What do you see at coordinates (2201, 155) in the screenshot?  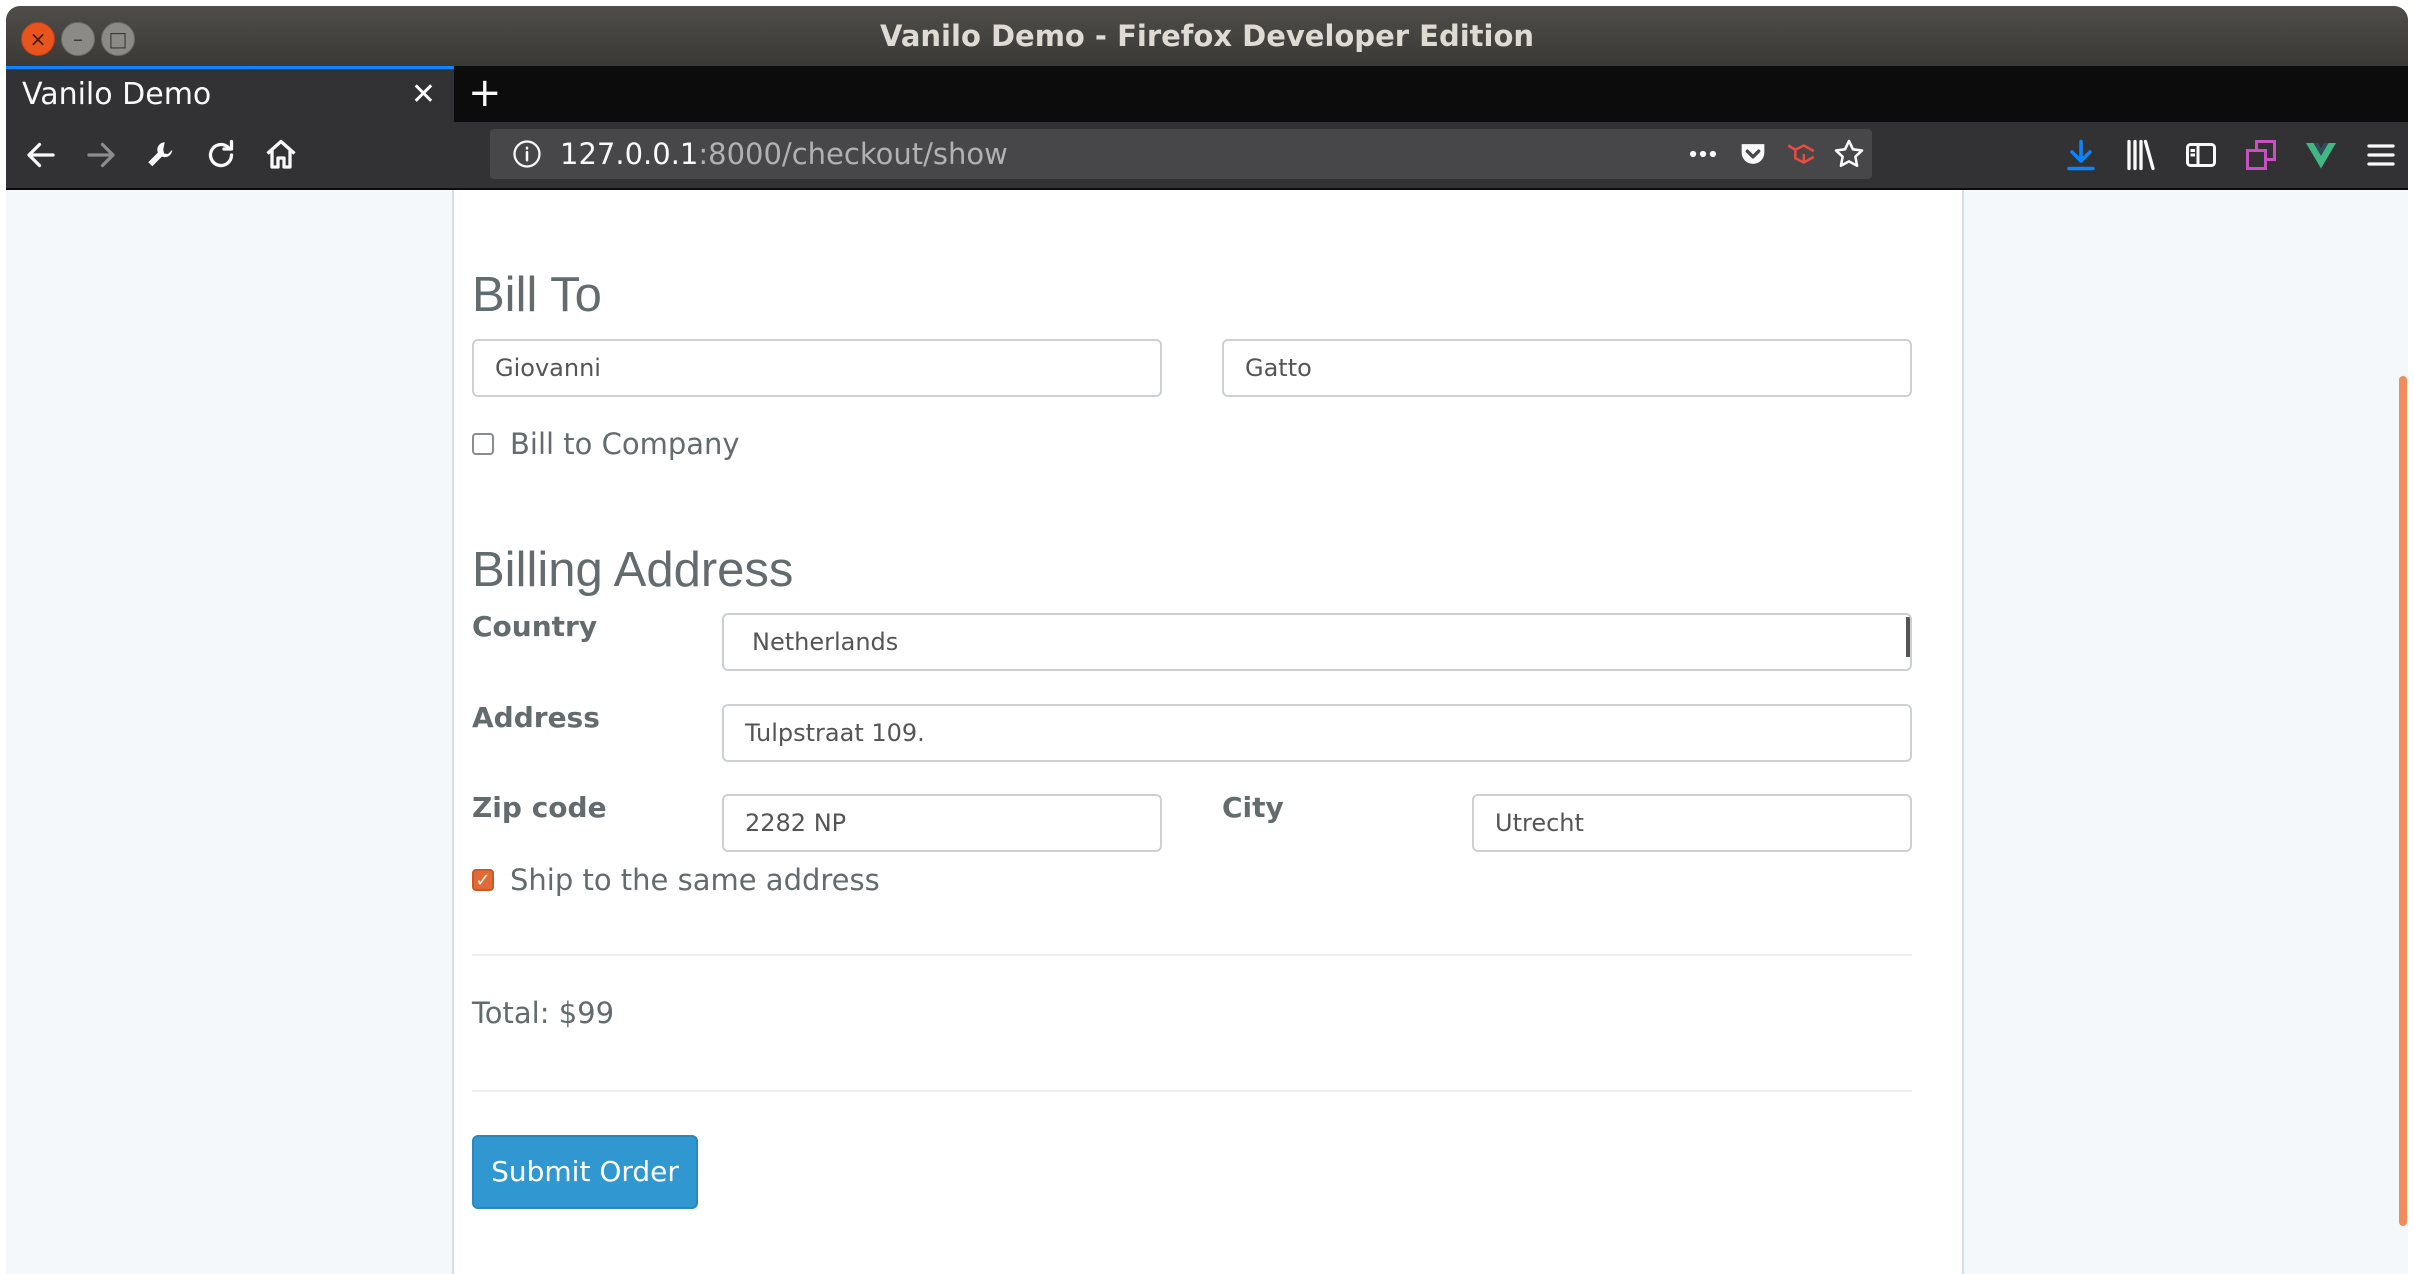 I see `sidebar-icon` at bounding box center [2201, 155].